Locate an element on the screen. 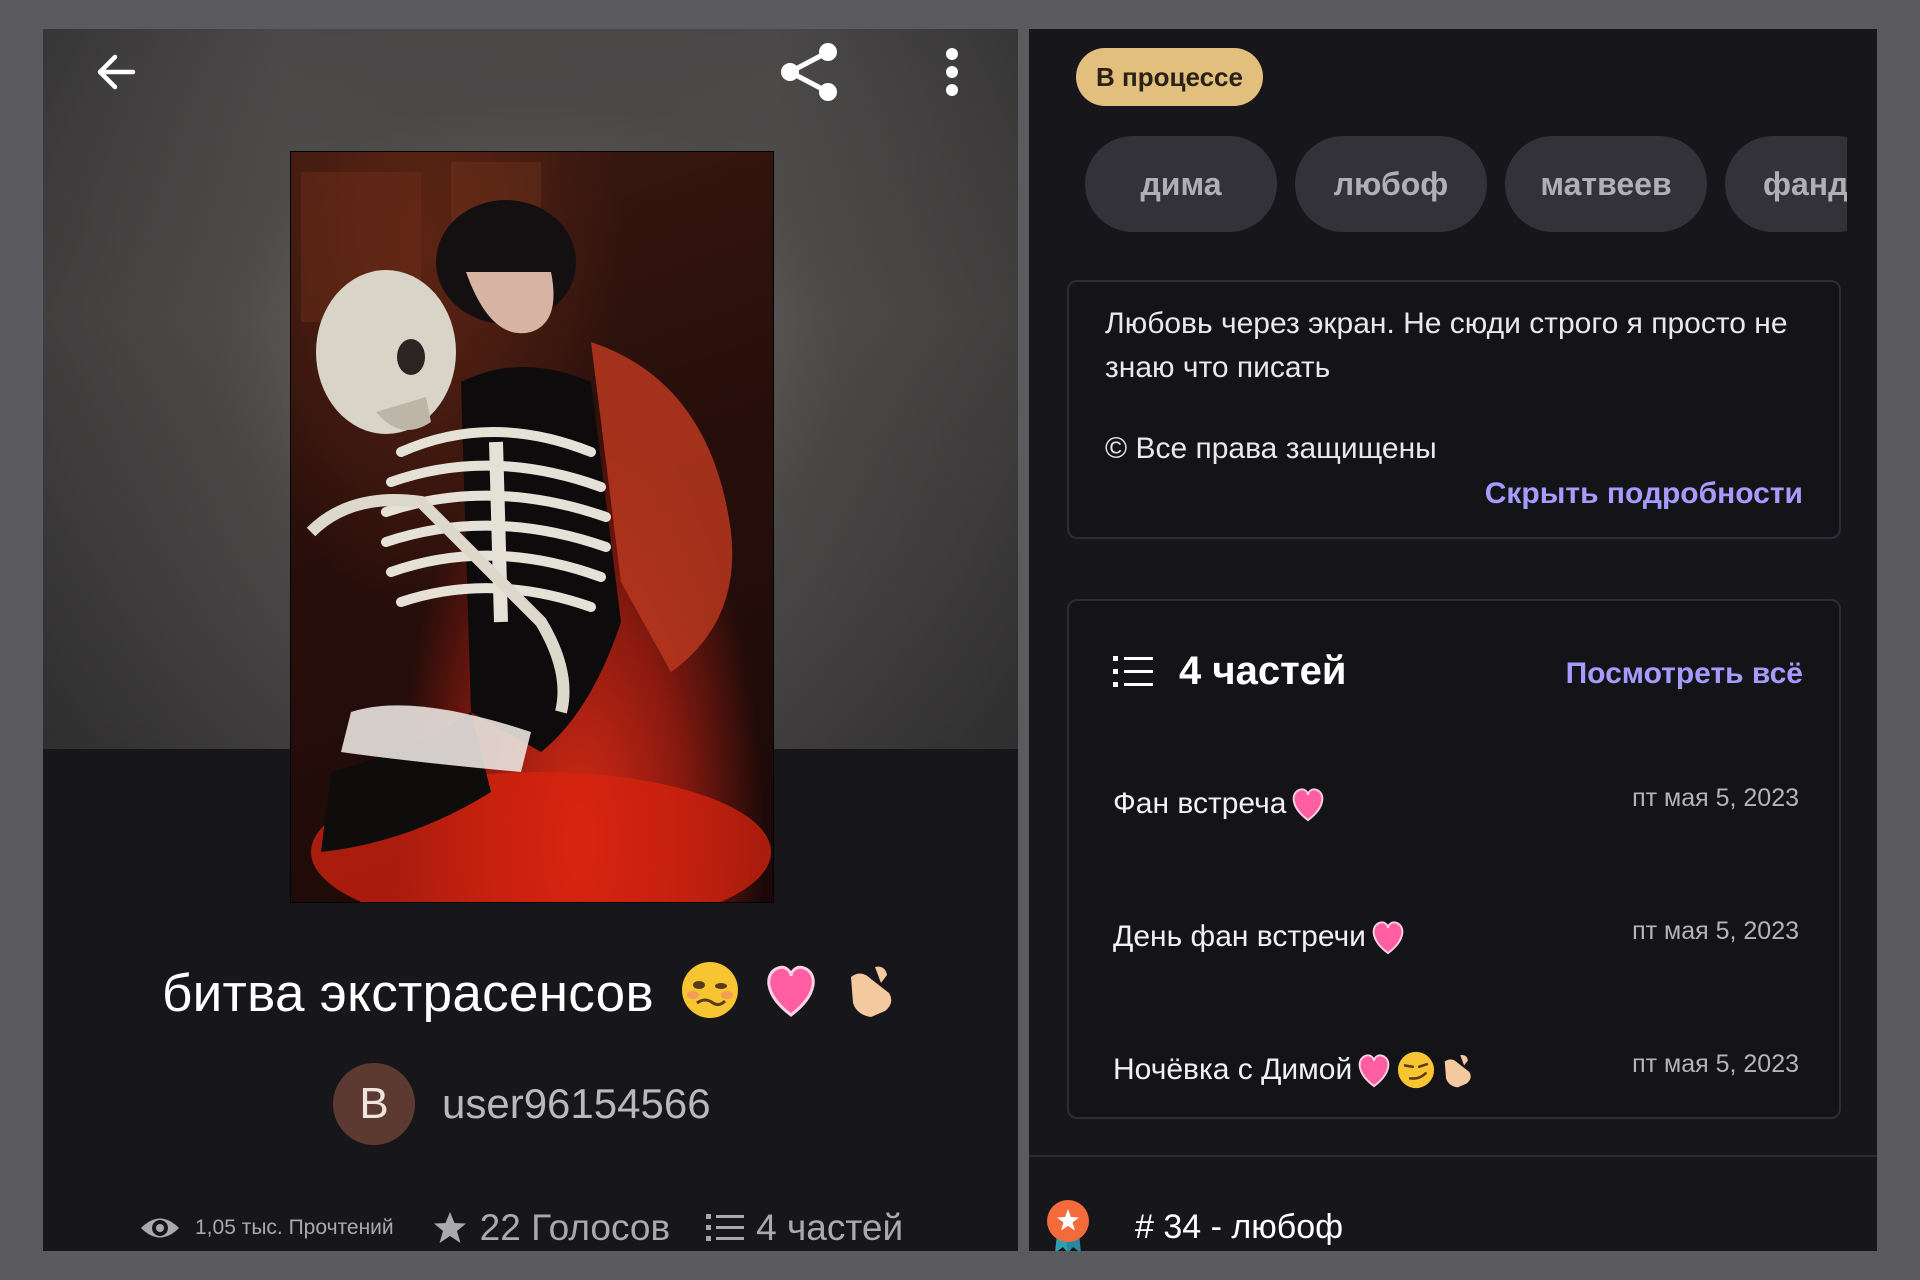  star-icon is located at coordinates (449, 1227).